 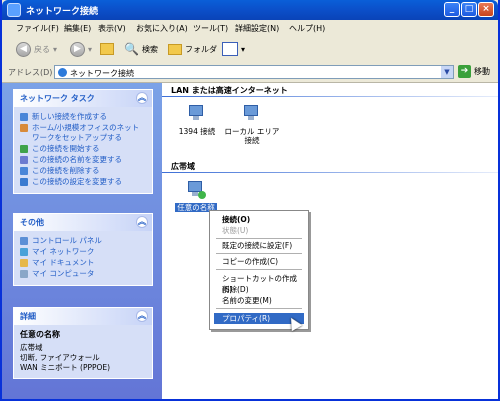 I want to click on network-globe-icon, so click(x=62, y=72).